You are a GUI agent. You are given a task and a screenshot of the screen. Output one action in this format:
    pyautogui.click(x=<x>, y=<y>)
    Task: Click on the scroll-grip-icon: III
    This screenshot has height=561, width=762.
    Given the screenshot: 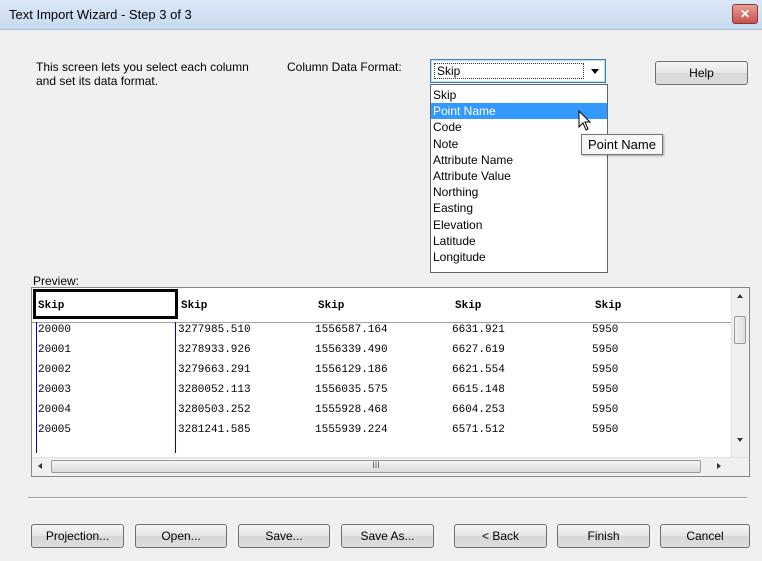 What is the action you would take?
    pyautogui.click(x=376, y=465)
    